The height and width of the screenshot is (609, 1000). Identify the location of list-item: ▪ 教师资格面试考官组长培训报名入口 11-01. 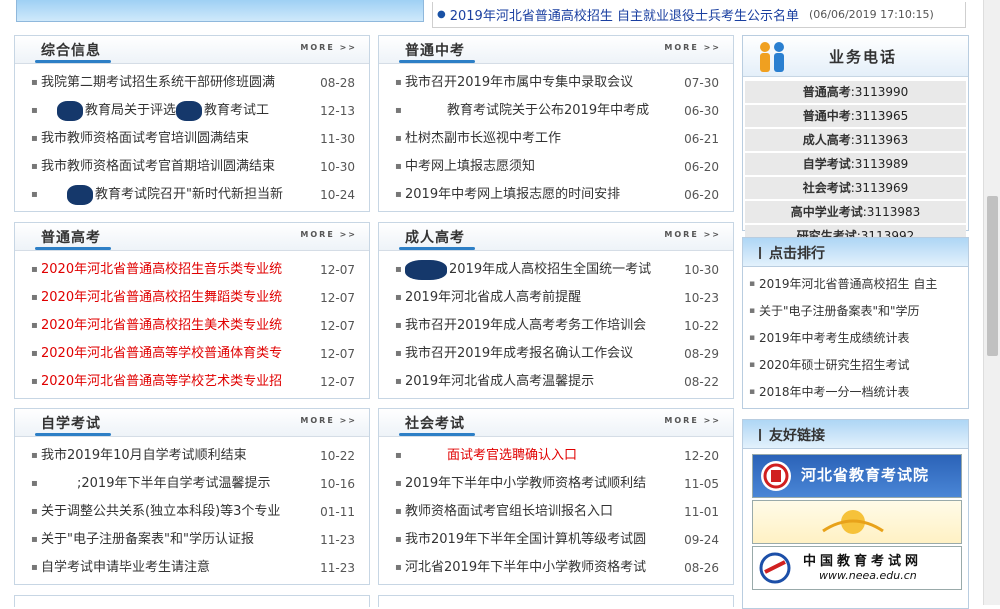
(556, 512).